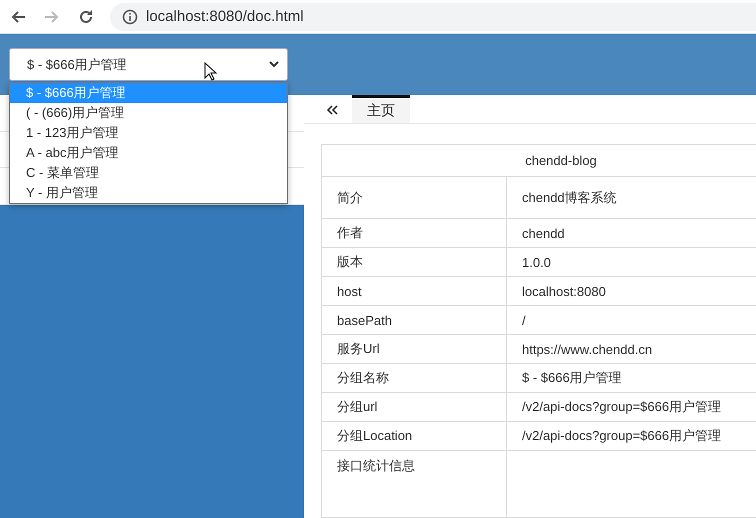 The image size is (756, 518). Describe the element at coordinates (414, 320) in the screenshot. I see `table-cell: basePath` at that location.